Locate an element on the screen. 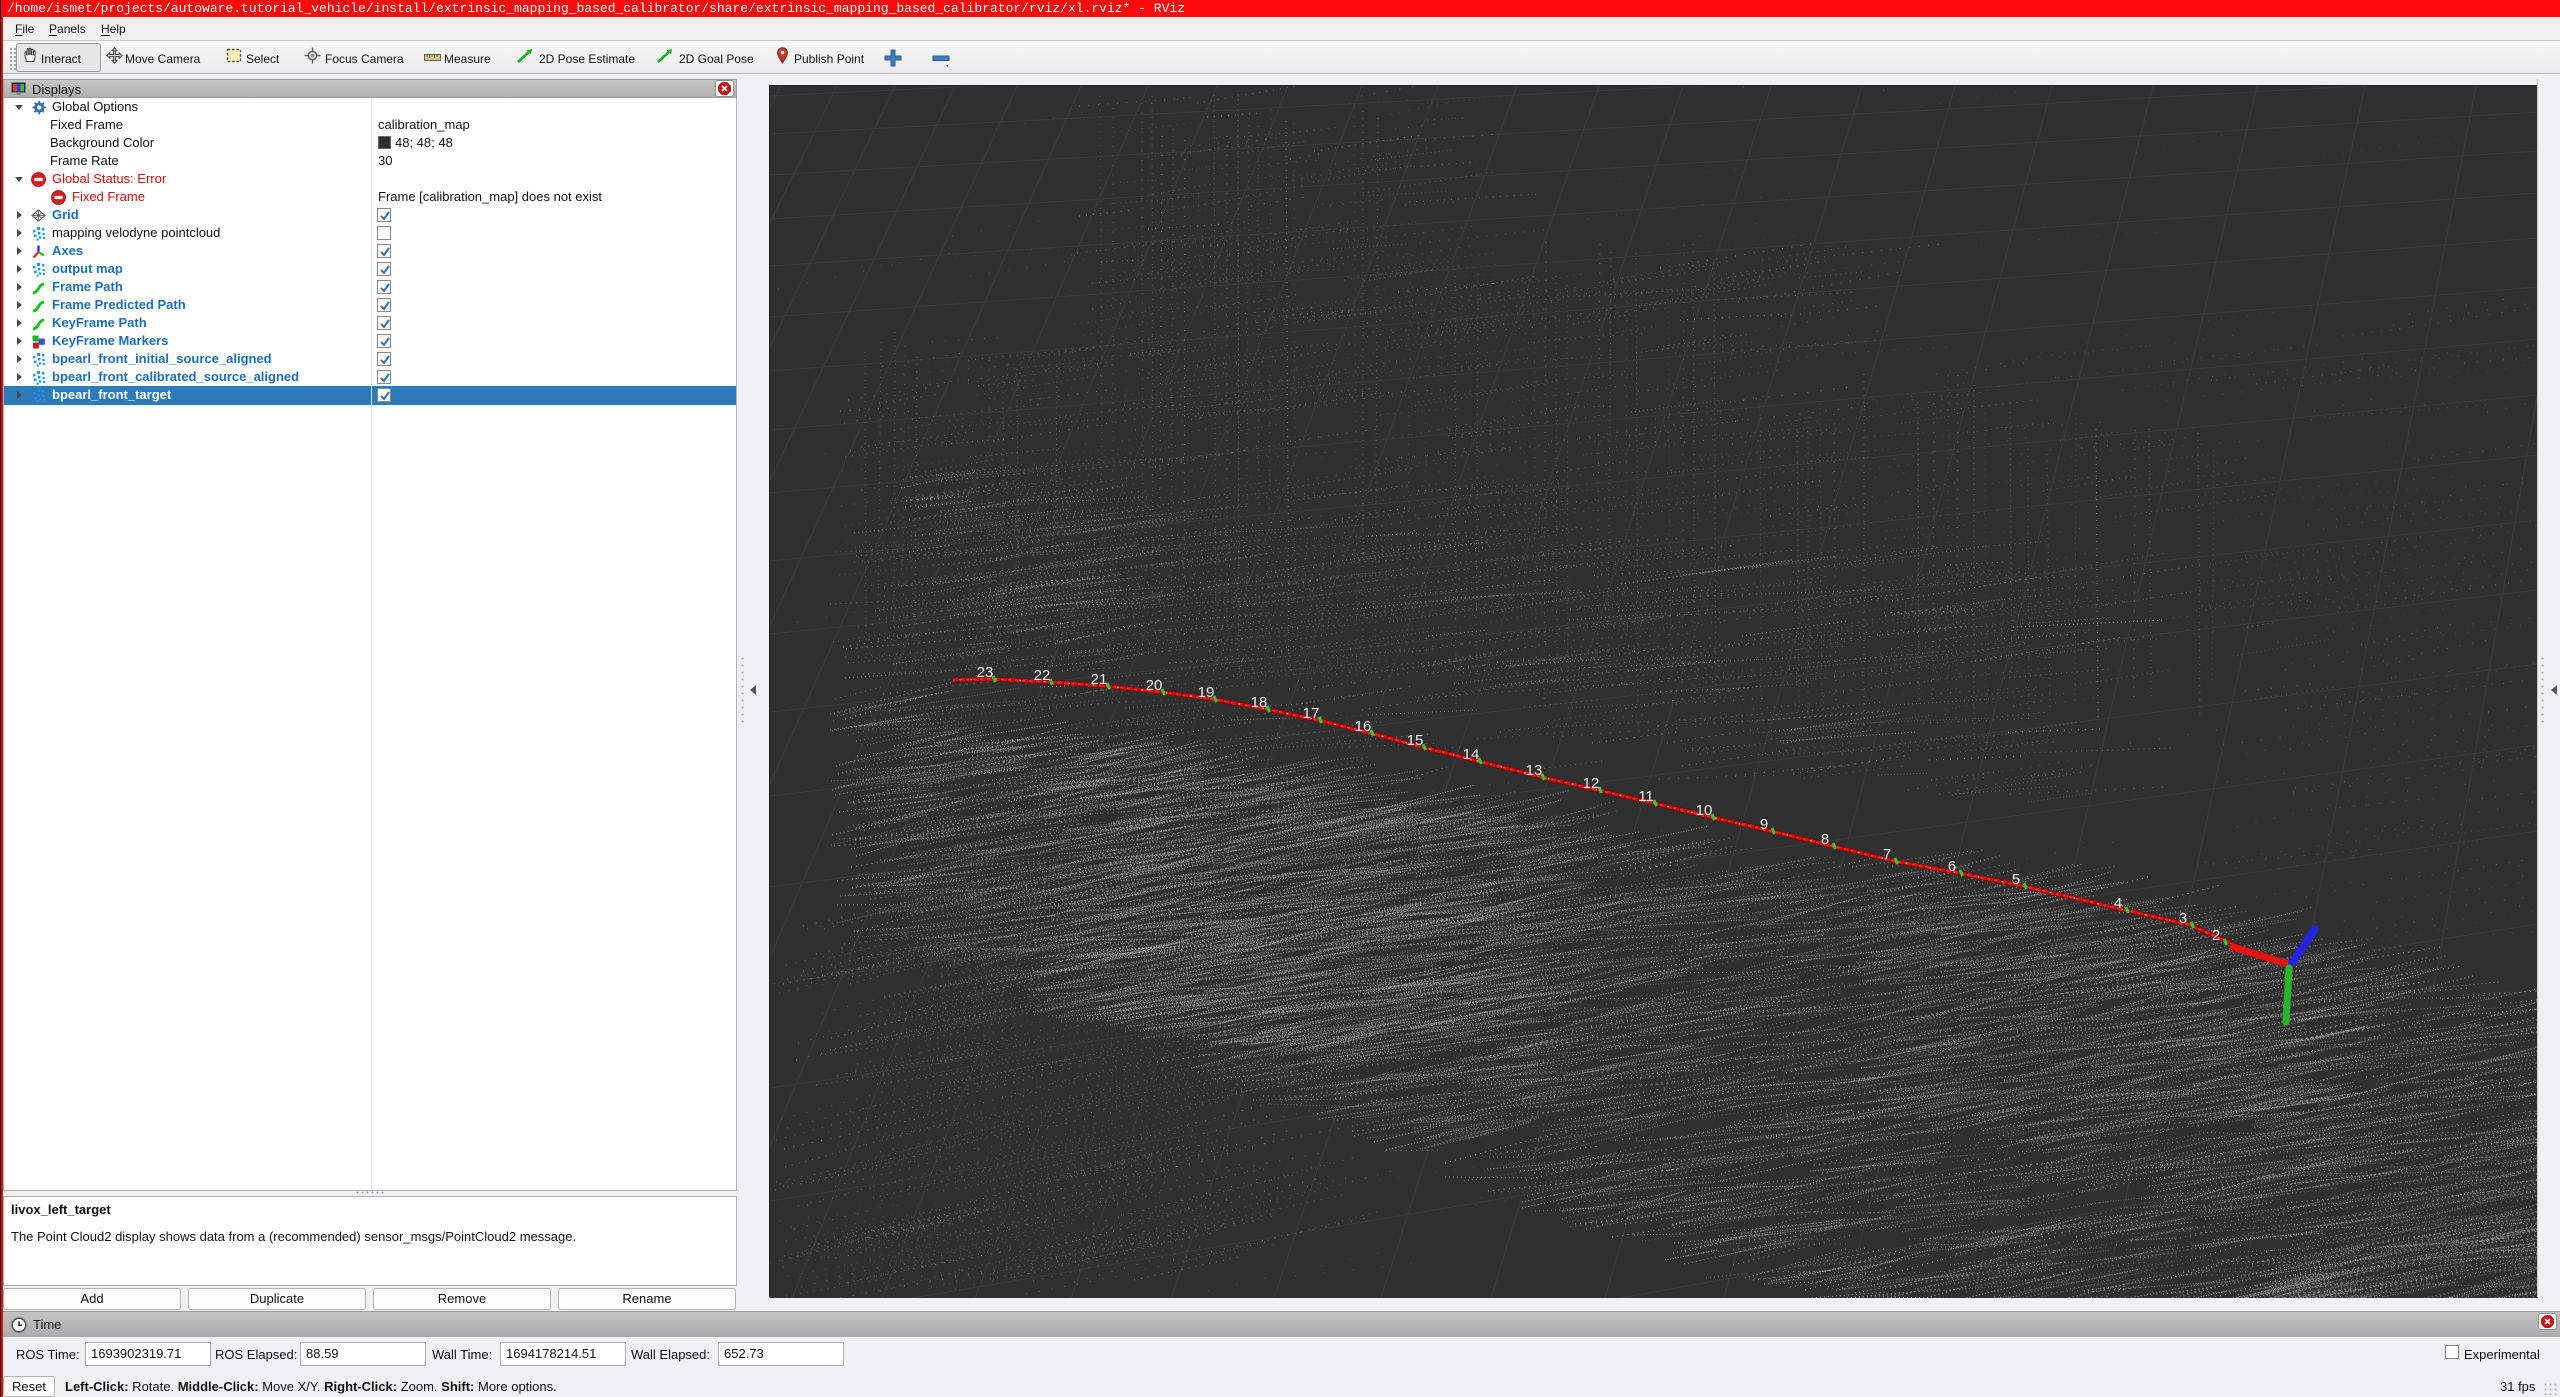 The width and height of the screenshot is (2560, 1397). svg-text: 21 is located at coordinates (1099, 679).